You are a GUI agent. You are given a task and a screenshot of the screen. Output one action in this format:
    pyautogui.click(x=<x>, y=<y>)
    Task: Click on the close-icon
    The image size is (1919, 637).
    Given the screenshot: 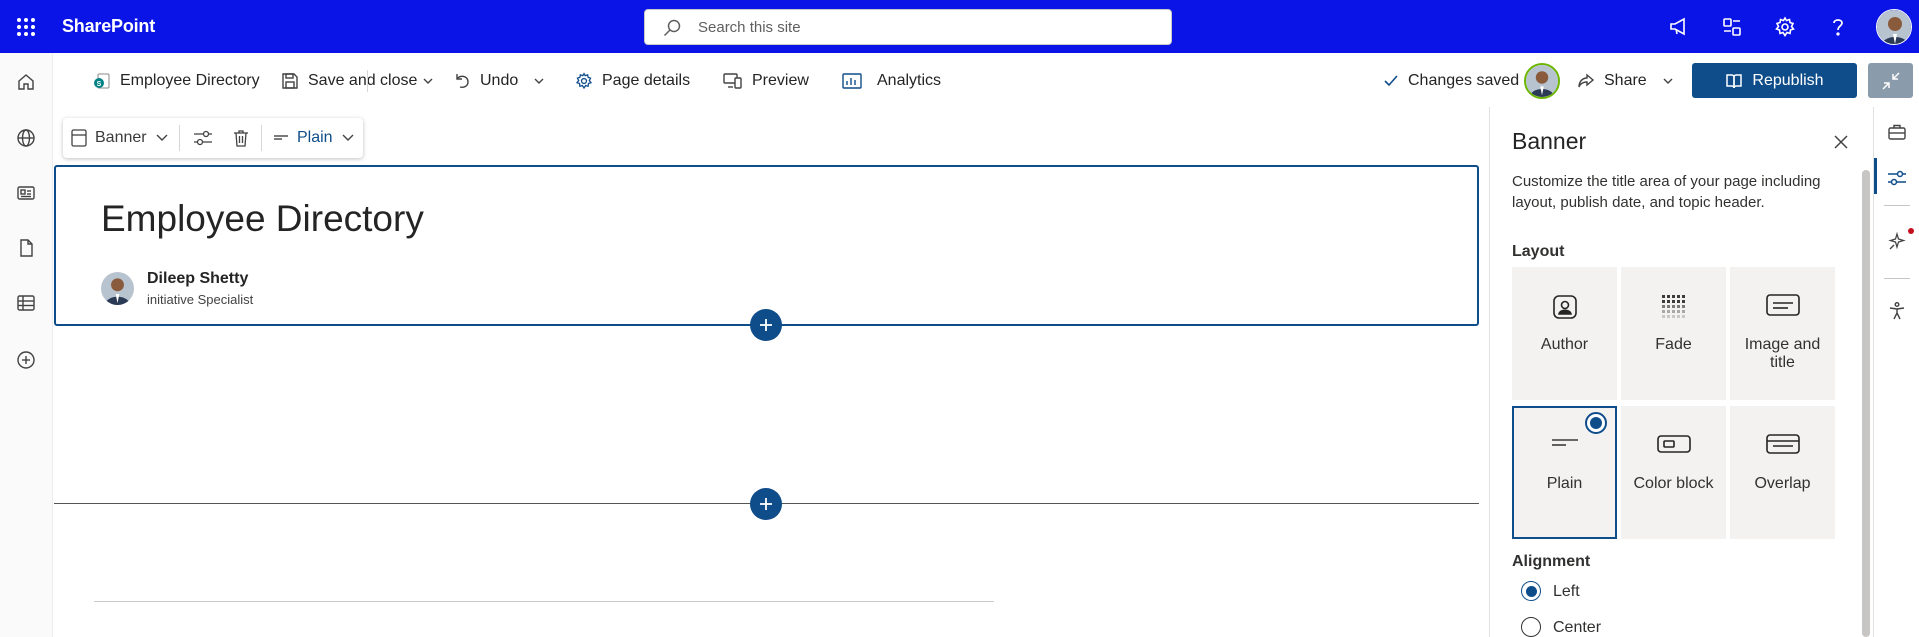 What is the action you would take?
    pyautogui.click(x=1841, y=142)
    